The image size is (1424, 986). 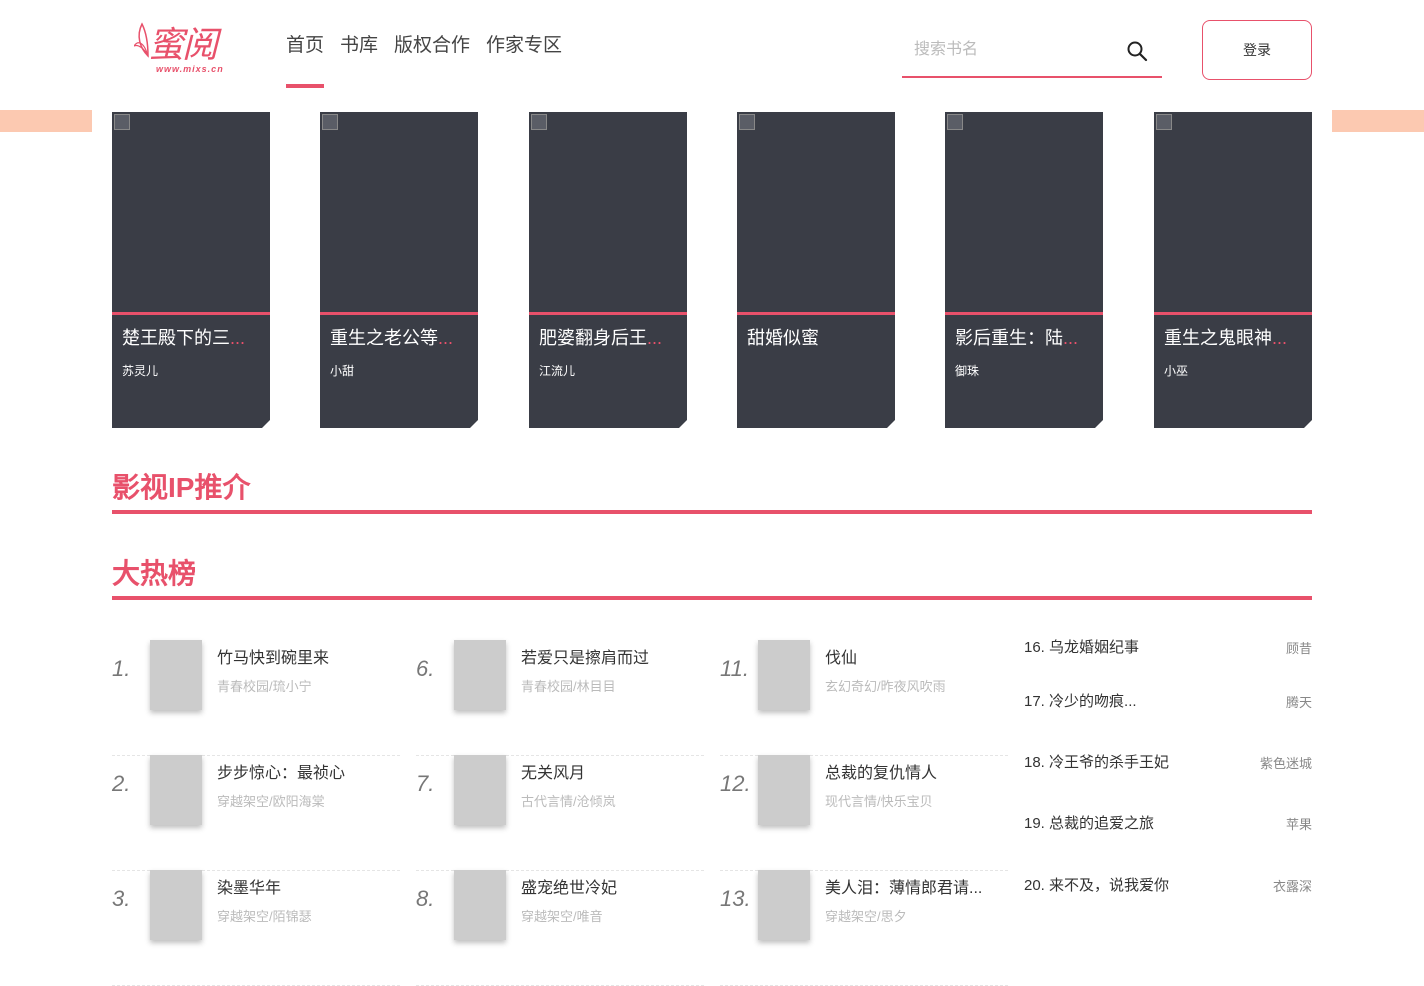 What do you see at coordinates (1168, 702) in the screenshot?
I see `rank-list-item: 17. 冷少的吻痕... 腾天` at bounding box center [1168, 702].